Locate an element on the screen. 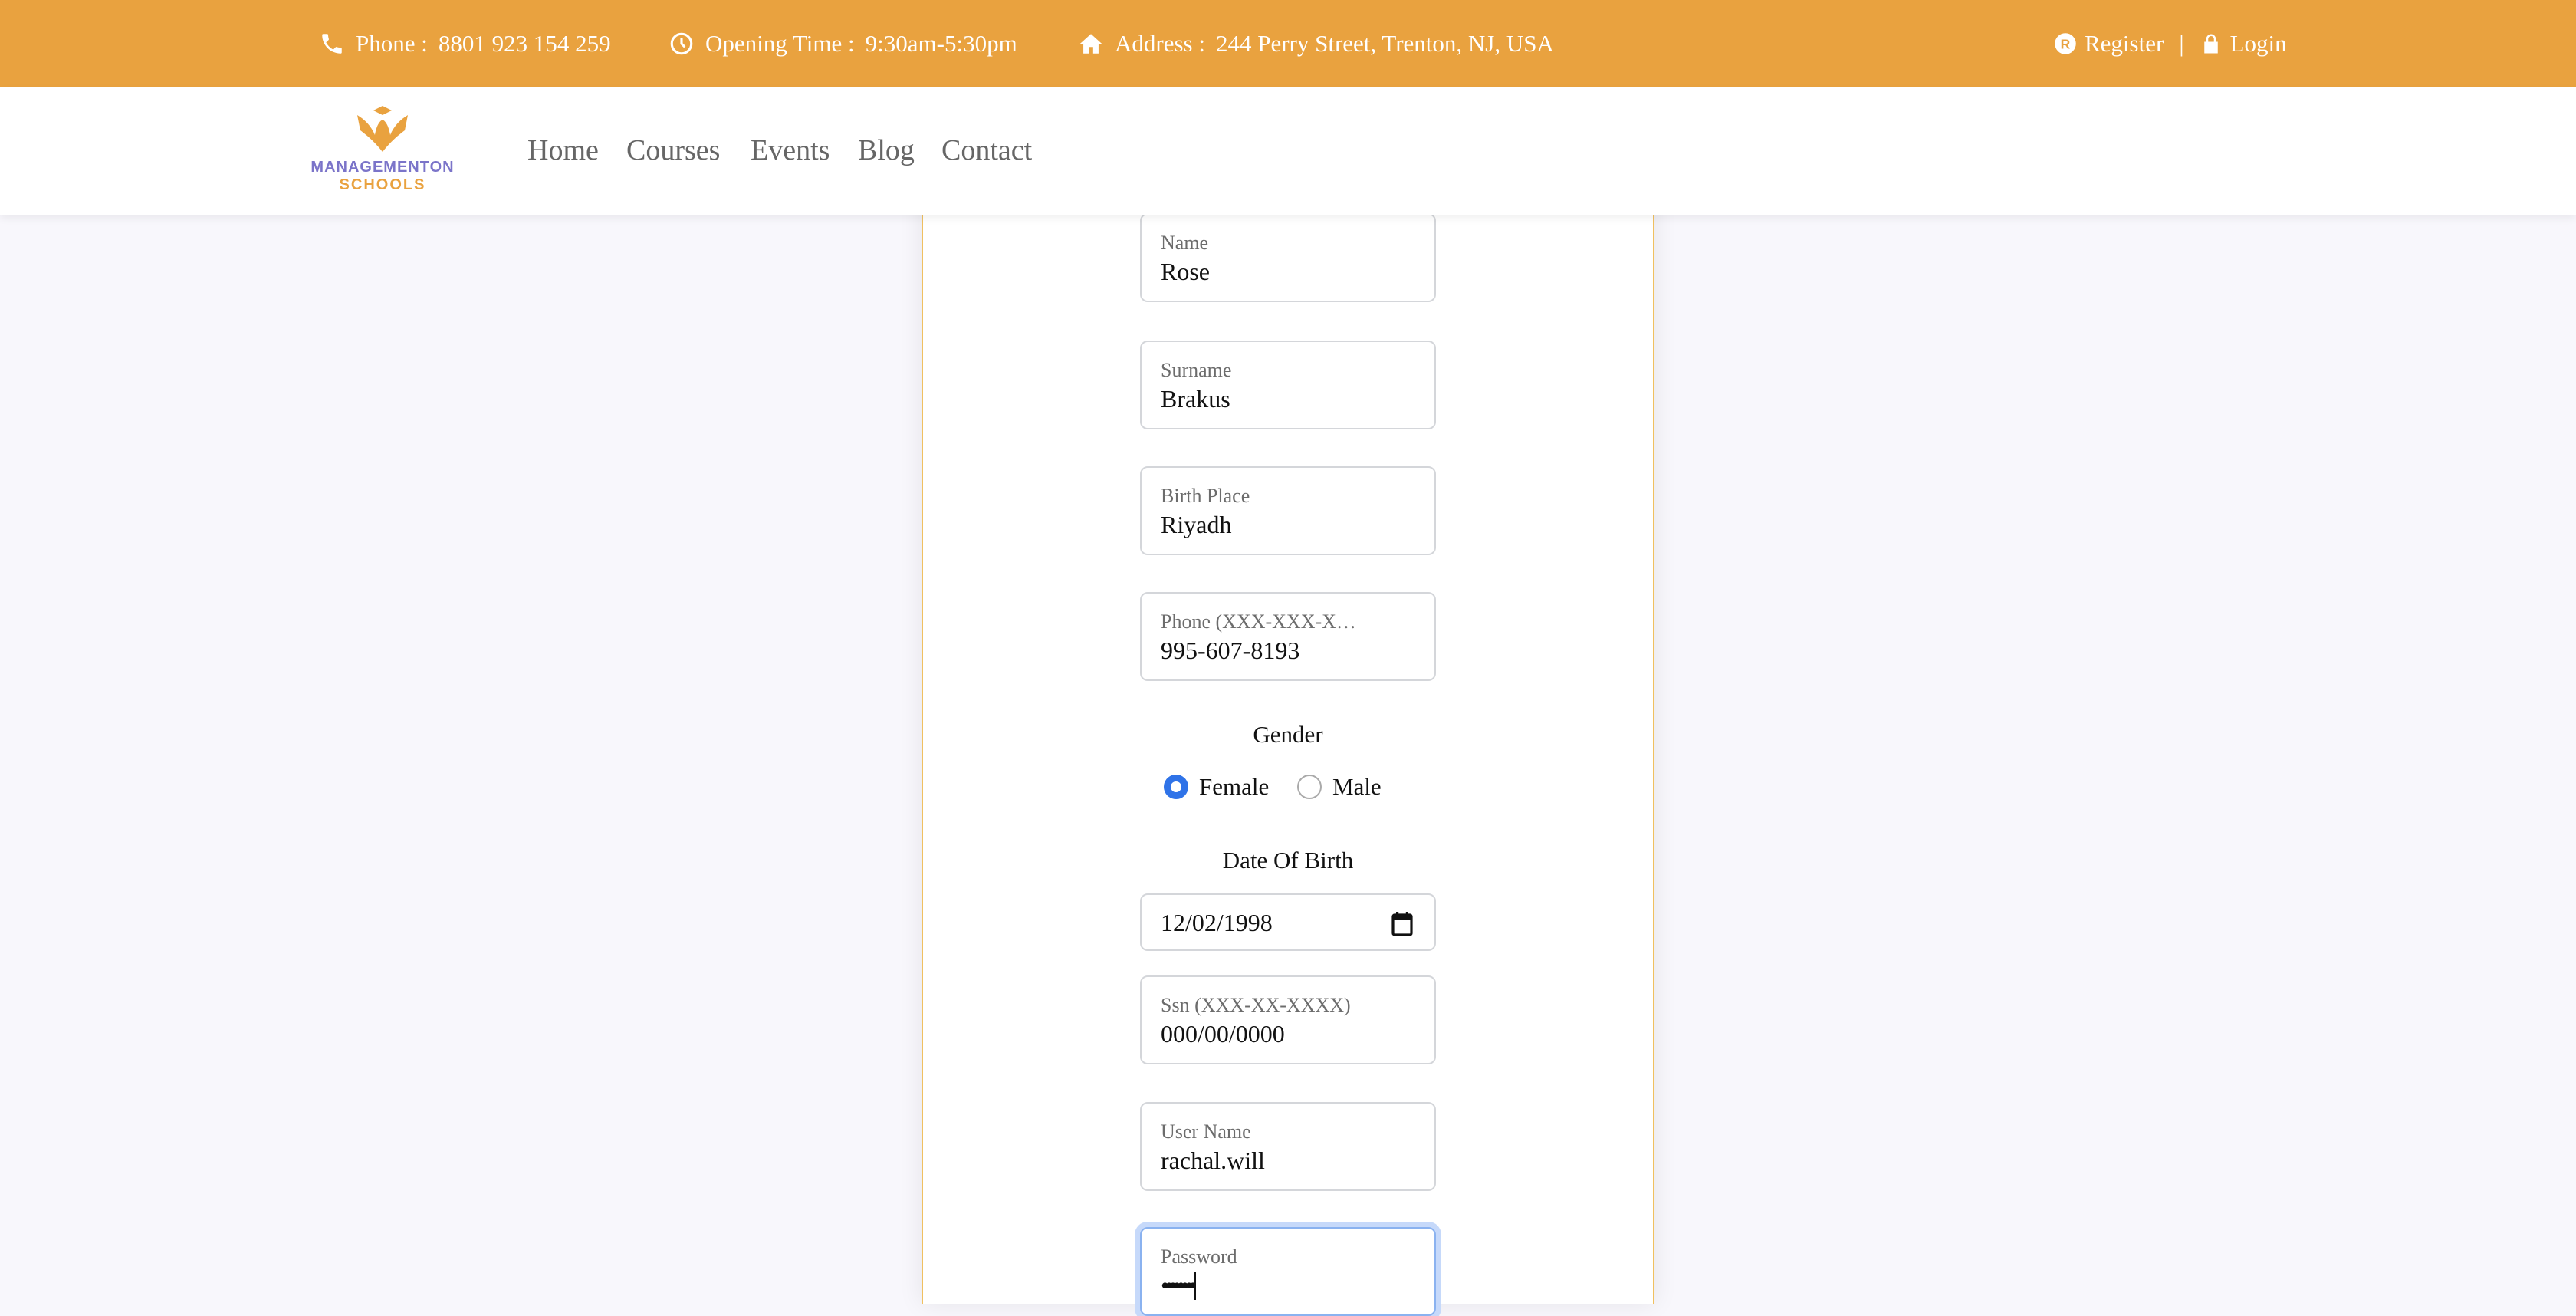 The image size is (2576, 1316). password-value: •••••••• is located at coordinates (1179, 1286).